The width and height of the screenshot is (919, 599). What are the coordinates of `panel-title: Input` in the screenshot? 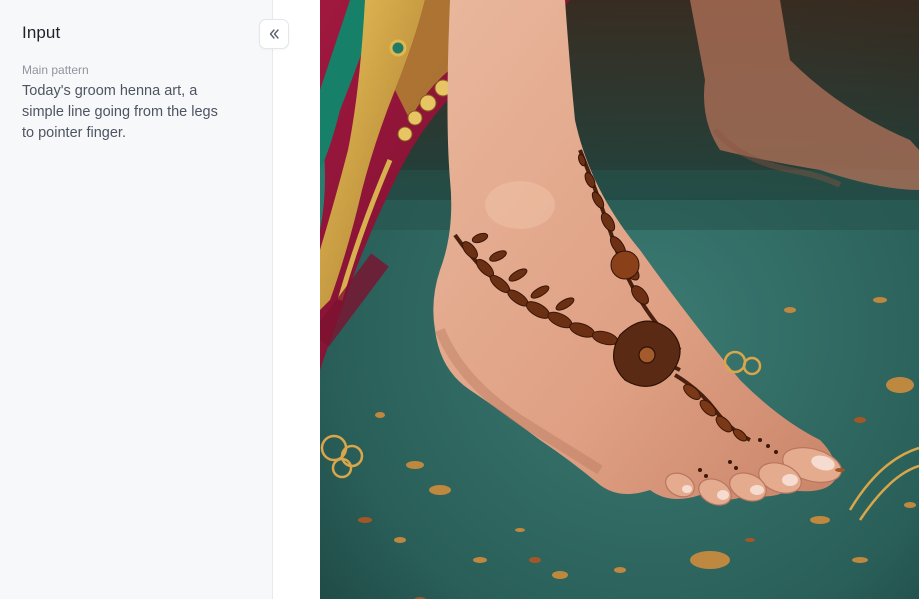 It's located at (41, 32).